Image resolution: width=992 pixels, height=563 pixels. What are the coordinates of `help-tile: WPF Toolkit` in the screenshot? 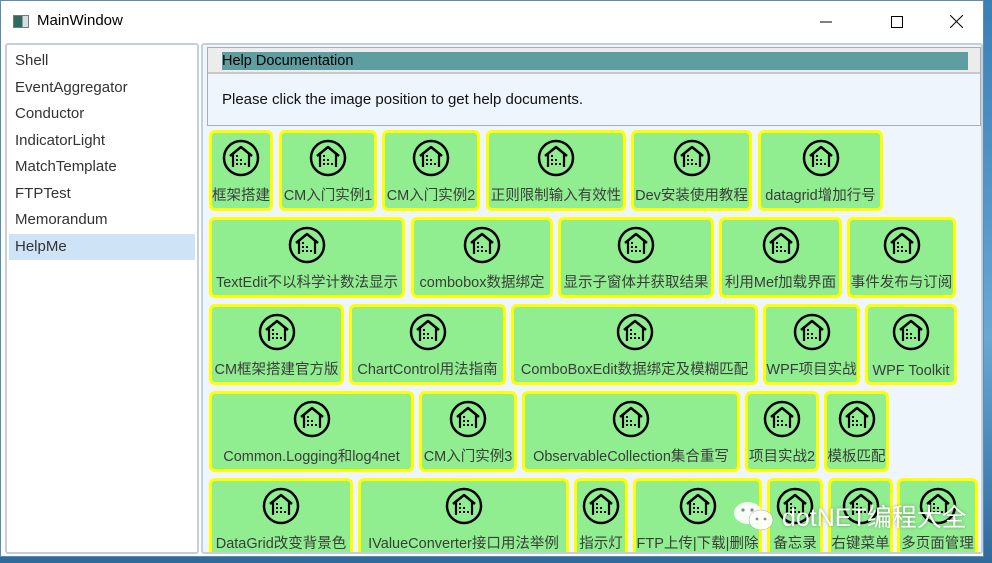 It's located at (911, 344).